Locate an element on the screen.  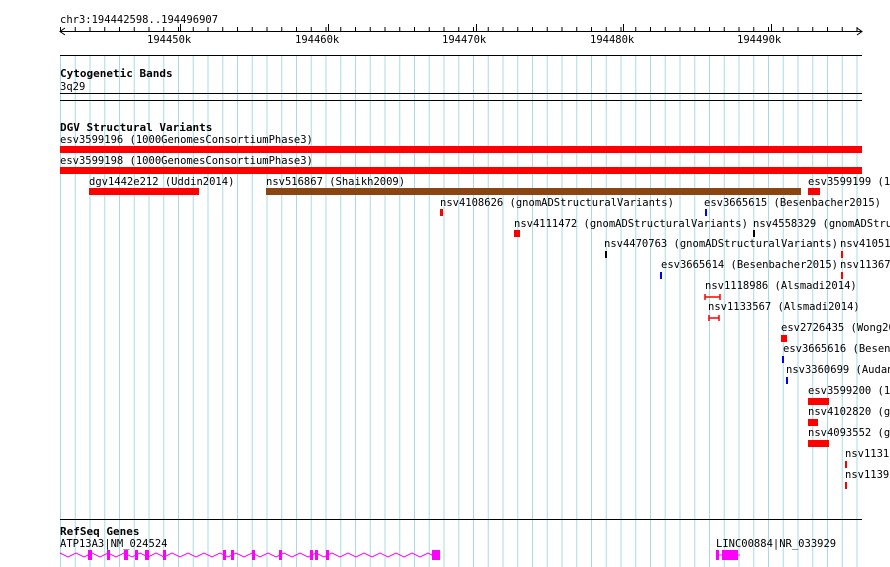
ruler-tick-label: 194490k is located at coordinates (759, 40).